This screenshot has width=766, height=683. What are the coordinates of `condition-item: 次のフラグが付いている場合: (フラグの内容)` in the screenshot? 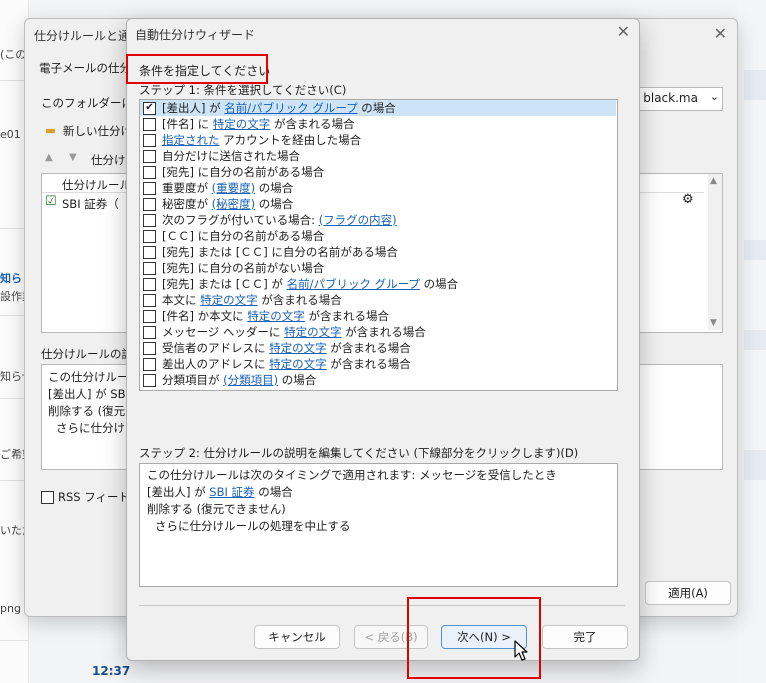 It's located at (378, 220).